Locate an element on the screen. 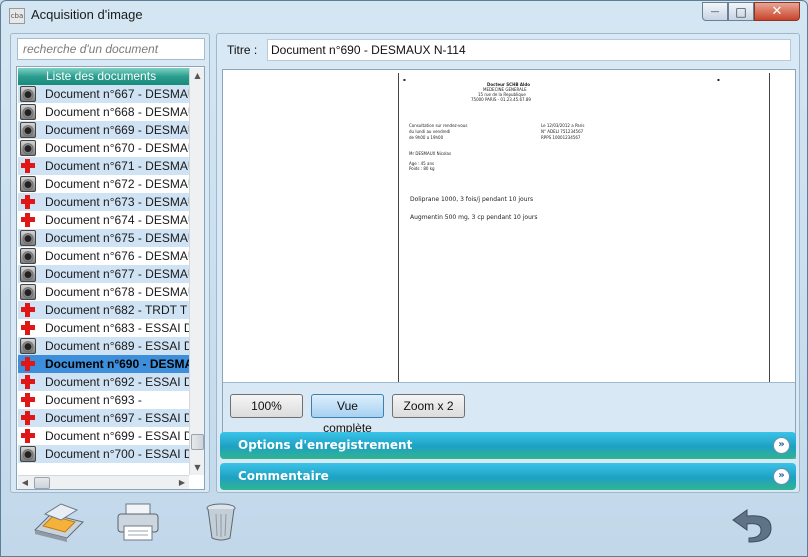 The height and width of the screenshot is (557, 808). list-item-label: Document n°699 - ESSAI D is located at coordinates (117, 436).